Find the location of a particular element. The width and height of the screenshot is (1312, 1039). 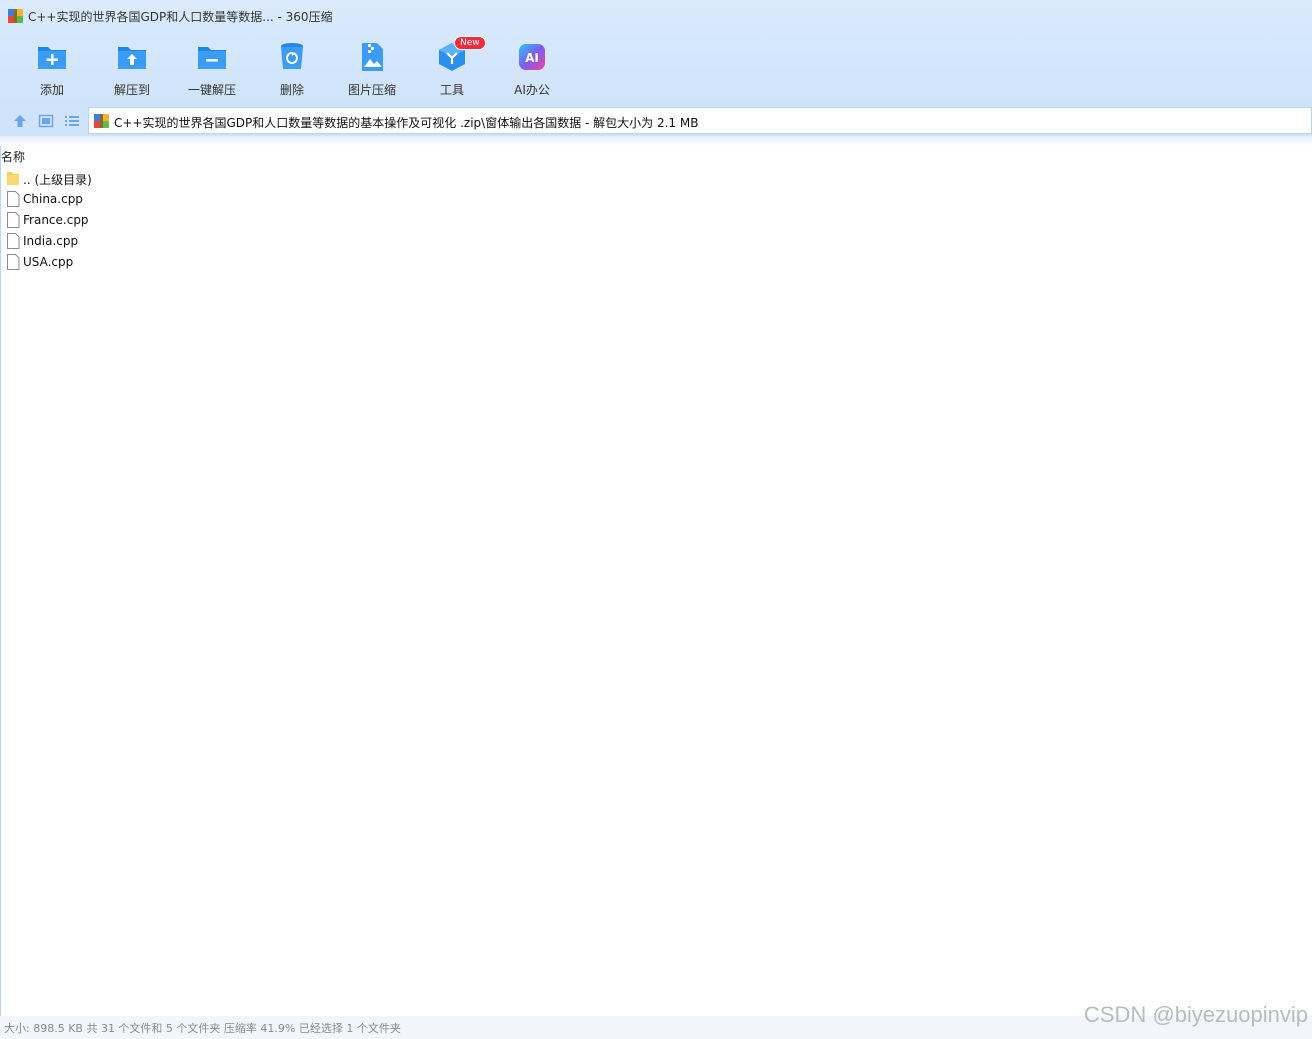

list-item-label: .. (上级目录) is located at coordinates (57, 180).